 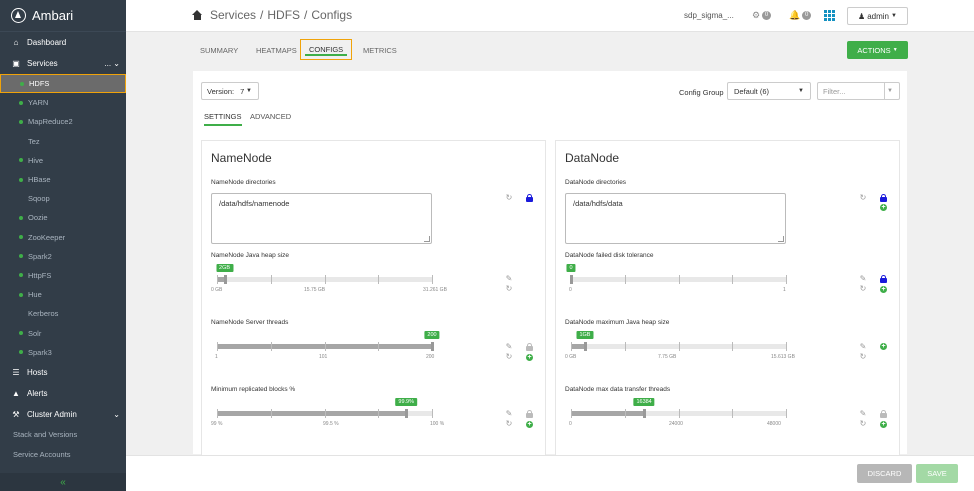 What do you see at coordinates (40, 256) in the screenshot?
I see `sidebar-item-label: Spark2` at bounding box center [40, 256].